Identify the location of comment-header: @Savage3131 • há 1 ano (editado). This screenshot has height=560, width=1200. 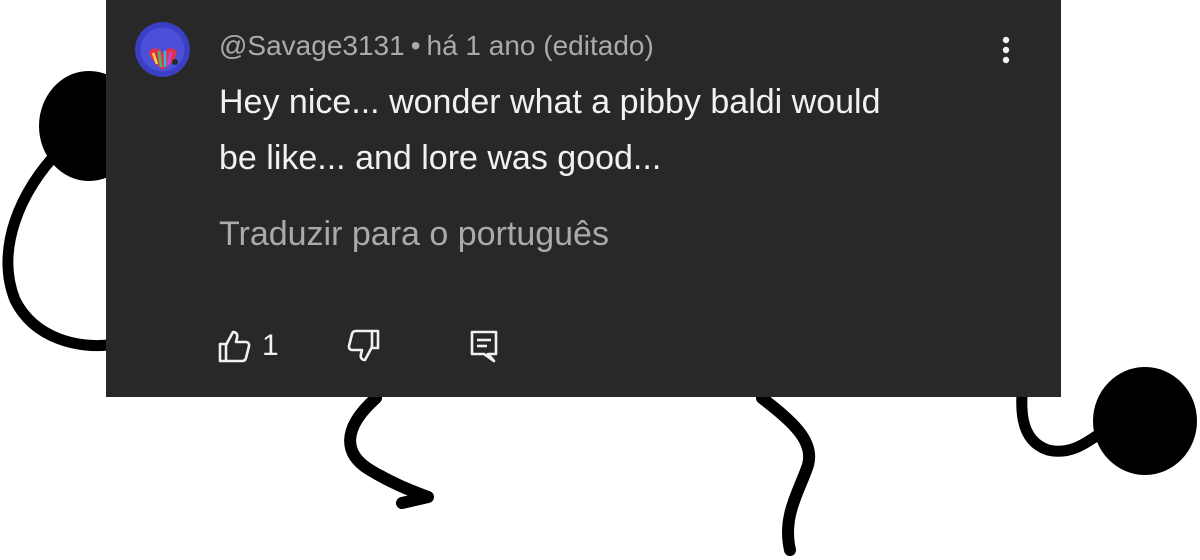
(436, 46).